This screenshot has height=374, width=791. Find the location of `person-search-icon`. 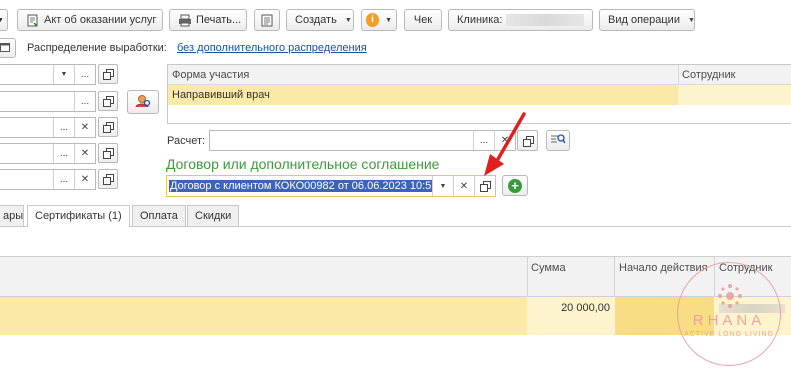

person-search-icon is located at coordinates (143, 102).